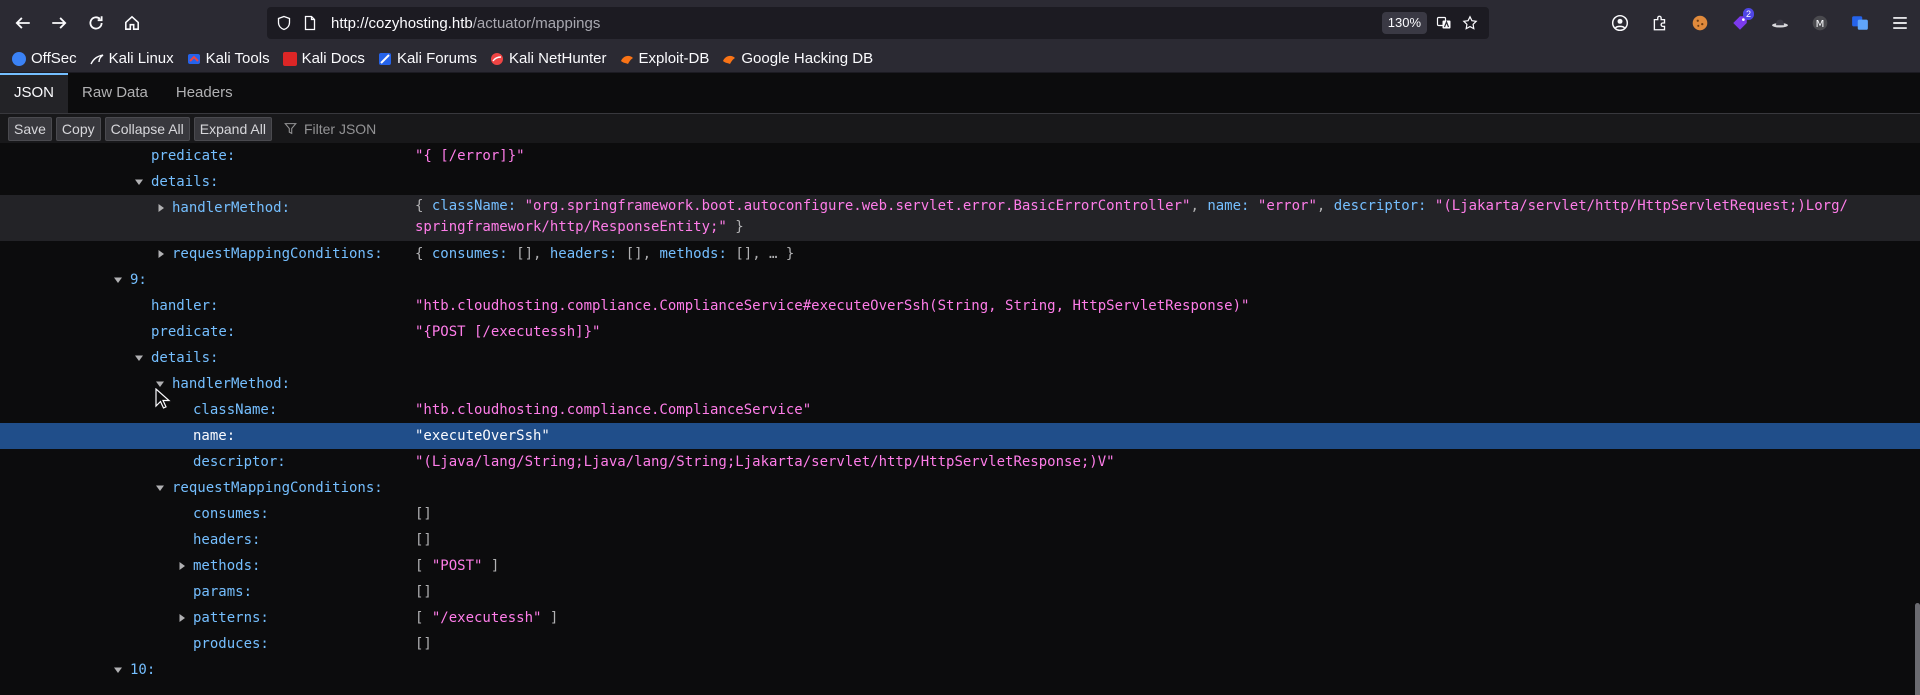  Describe the element at coordinates (797, 58) in the screenshot. I see `bookmark-google-hacking-db: Google Hacking DB` at that location.